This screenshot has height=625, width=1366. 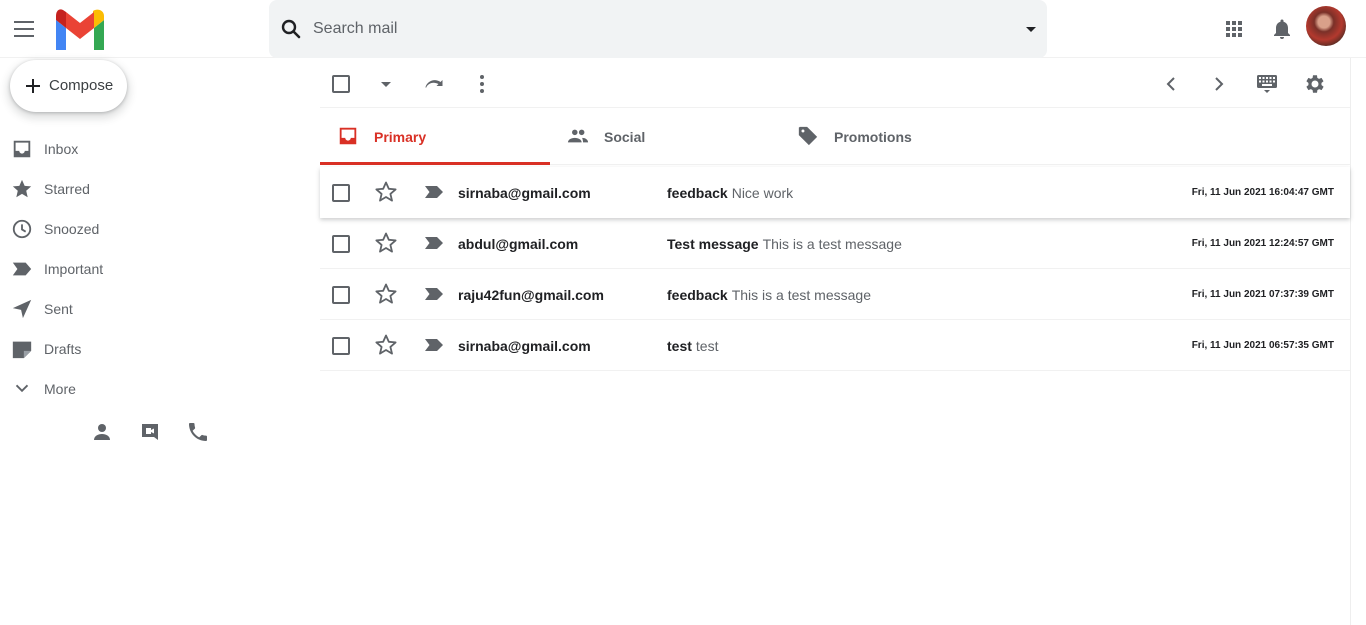 What do you see at coordinates (1219, 84) in the screenshot?
I see `chevron-right-icon` at bounding box center [1219, 84].